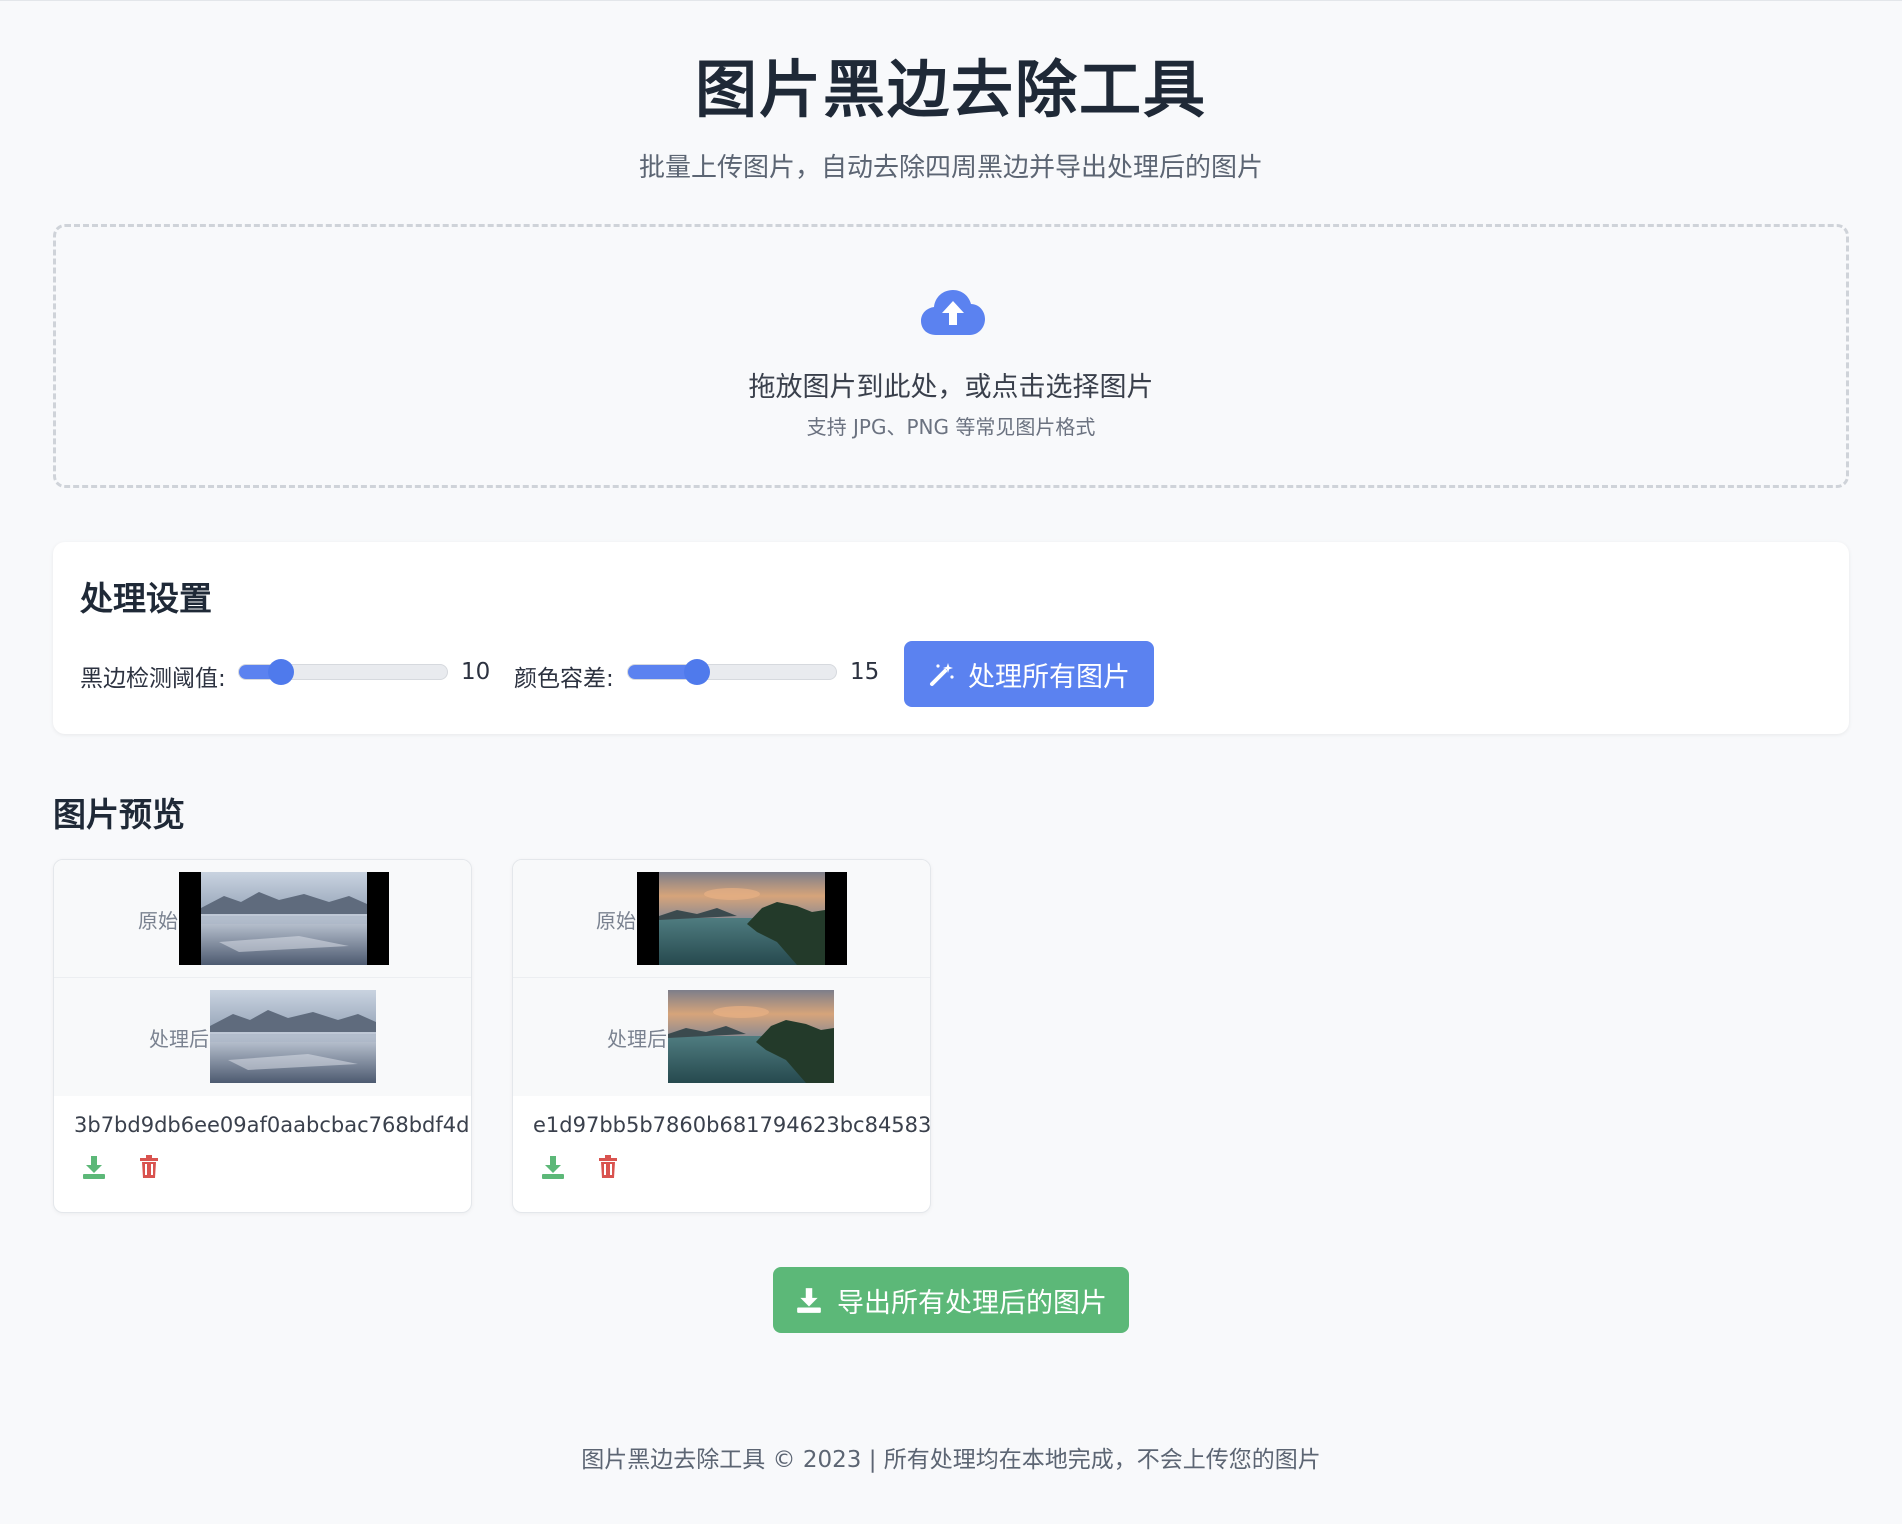  I want to click on dropzone-hint: 支持 JPG、PNG 等常见图片格式, so click(951, 427).